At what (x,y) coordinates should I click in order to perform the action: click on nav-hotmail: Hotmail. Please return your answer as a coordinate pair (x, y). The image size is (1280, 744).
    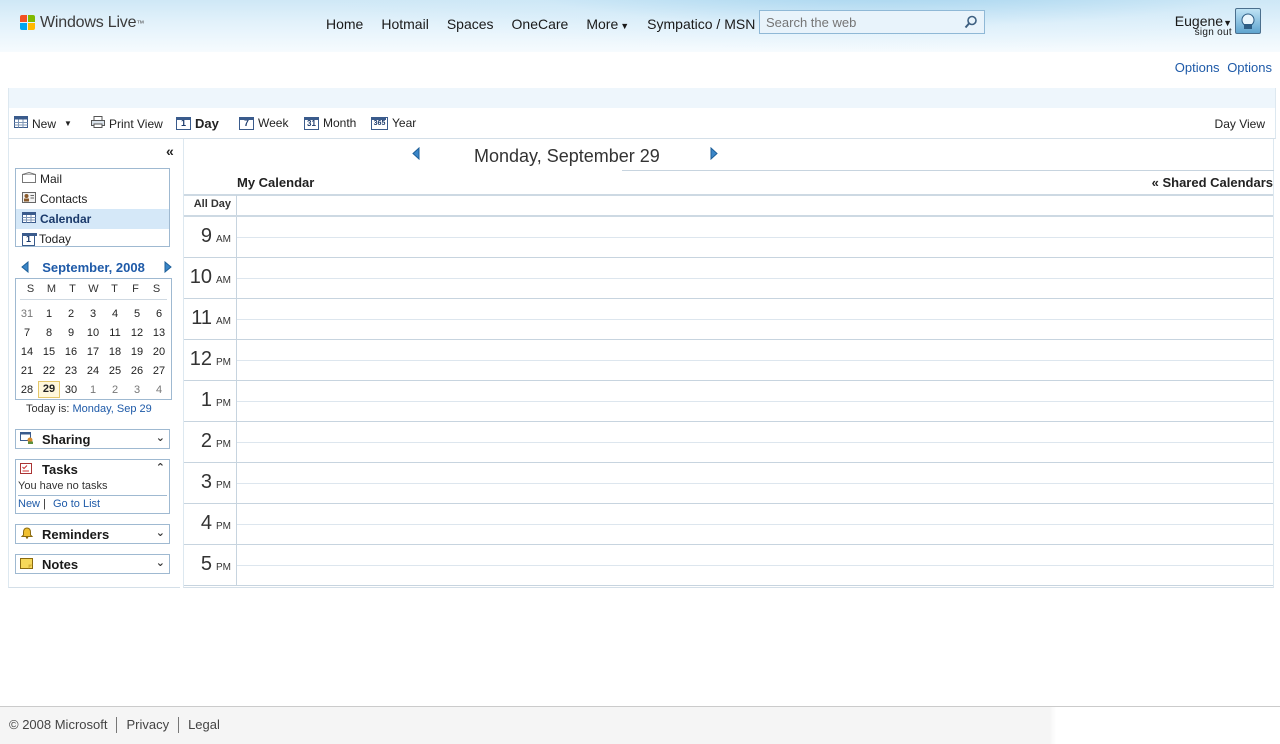
    Looking at the image, I should click on (404, 24).